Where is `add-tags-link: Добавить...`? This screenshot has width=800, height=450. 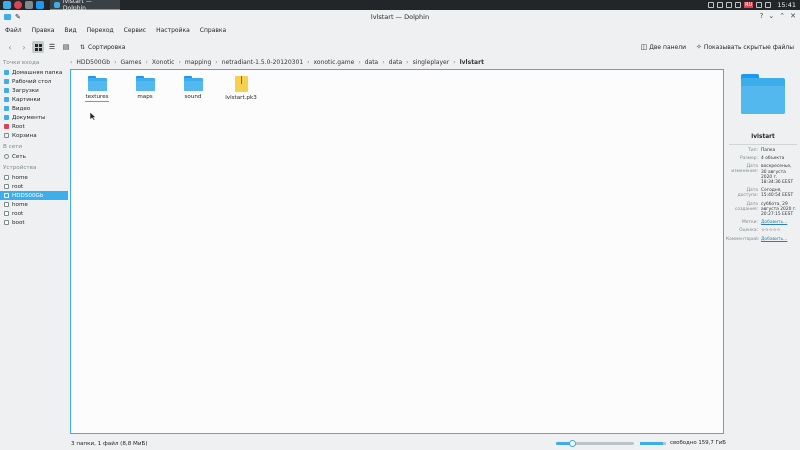
add-tags-link: Добавить... is located at coordinates (779, 222).